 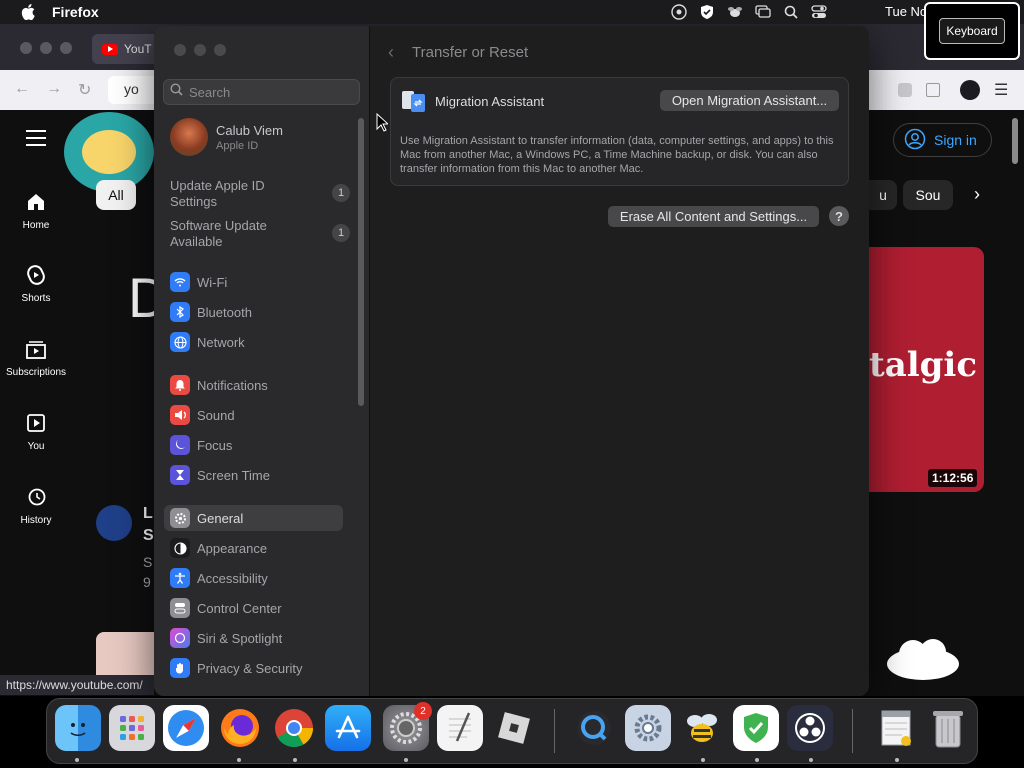 I want to click on search-input, so click(x=269, y=92).